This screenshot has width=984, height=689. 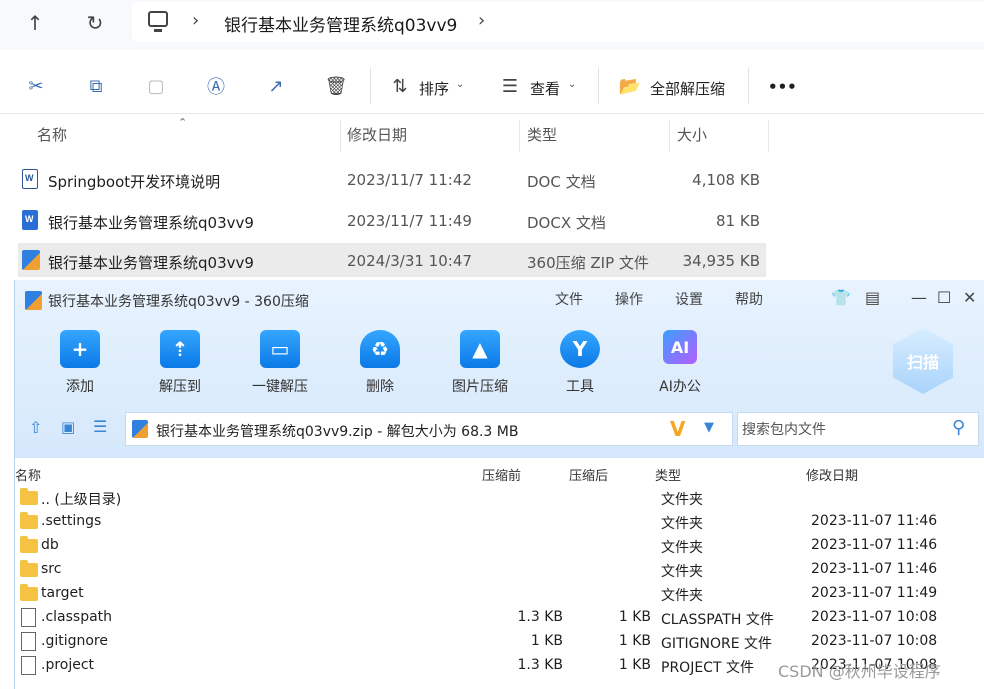 What do you see at coordinates (151, 263) in the screenshot?
I see `file-name: 银行基本业务管理系统q03vv9` at bounding box center [151, 263].